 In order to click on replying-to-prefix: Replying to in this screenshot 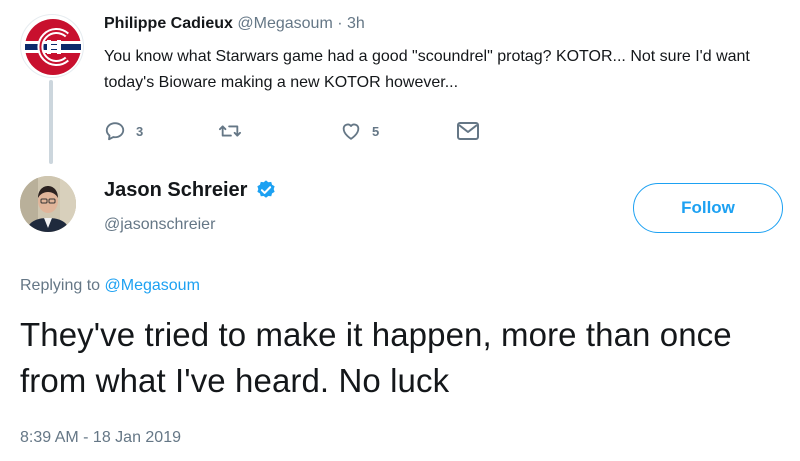, I will do `click(60, 285)`.